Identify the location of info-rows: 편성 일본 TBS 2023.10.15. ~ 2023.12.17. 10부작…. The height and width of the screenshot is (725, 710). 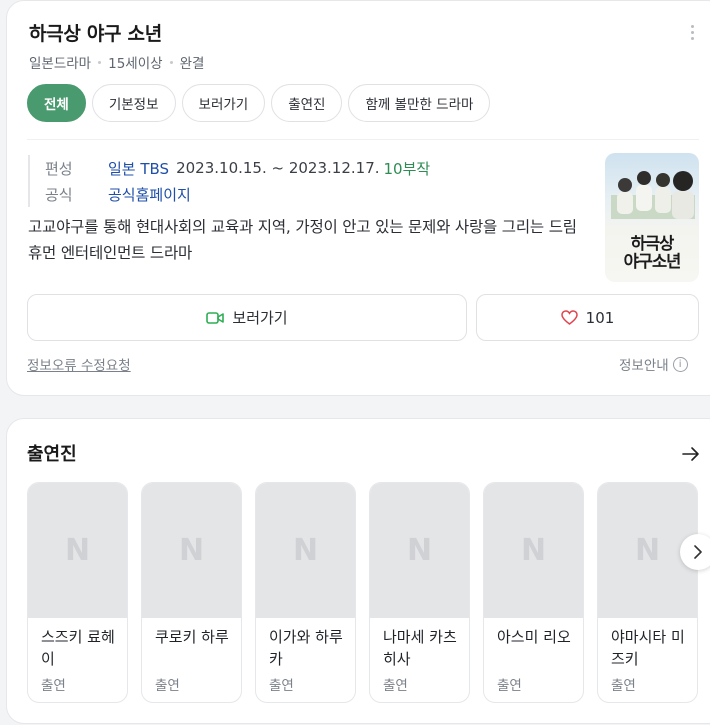
(229, 181).